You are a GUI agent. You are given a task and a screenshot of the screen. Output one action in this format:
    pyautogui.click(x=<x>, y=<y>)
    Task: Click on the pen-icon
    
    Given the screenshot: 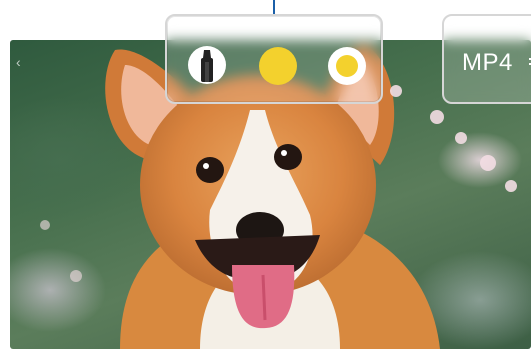 What is the action you would take?
    pyautogui.click(x=207, y=65)
    